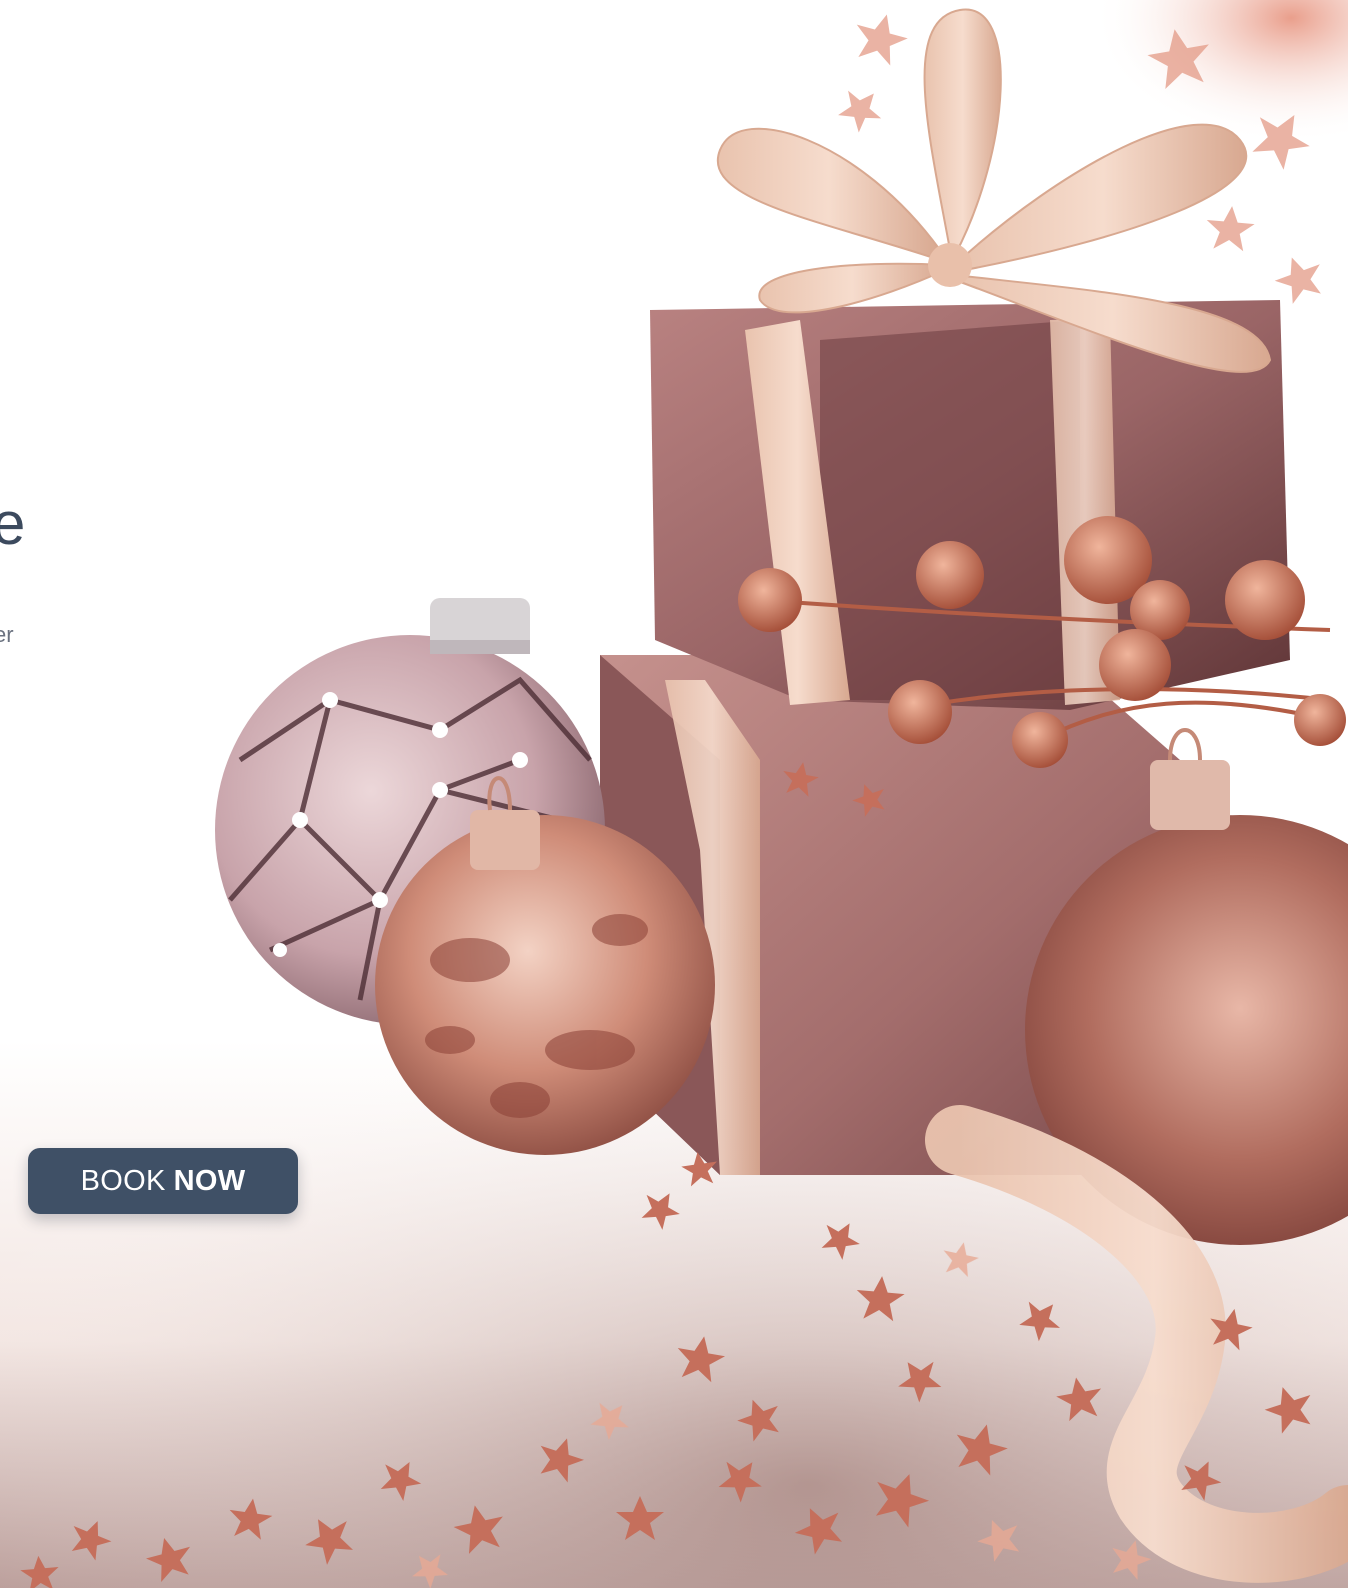 This screenshot has height=1588, width=1348. I want to click on book-now-button: BOOK NOW, so click(163, 1181).